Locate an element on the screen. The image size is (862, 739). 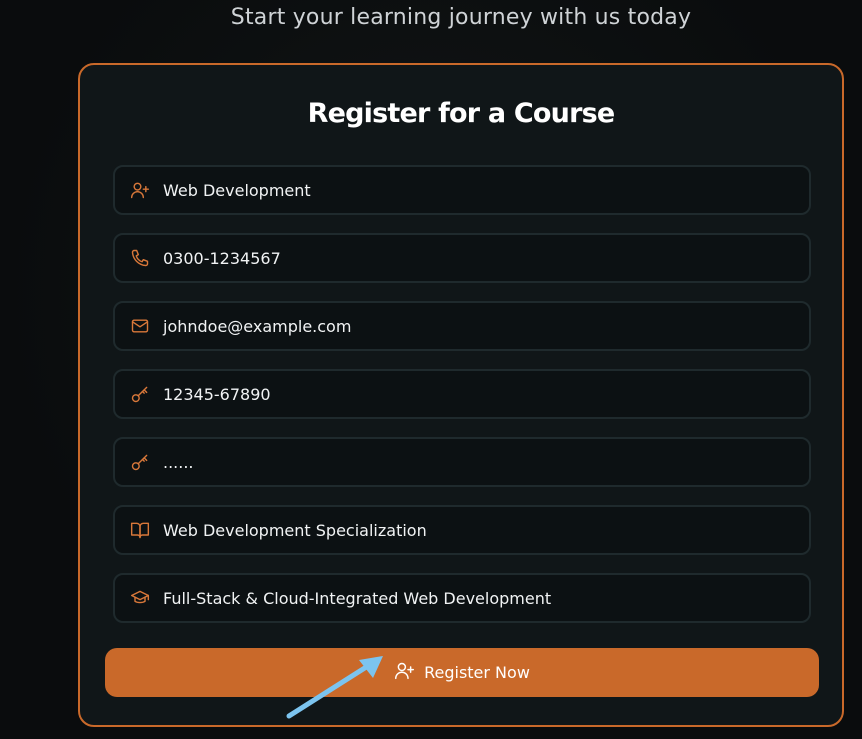
id-number-value: 12345-67890 is located at coordinates (217, 394).